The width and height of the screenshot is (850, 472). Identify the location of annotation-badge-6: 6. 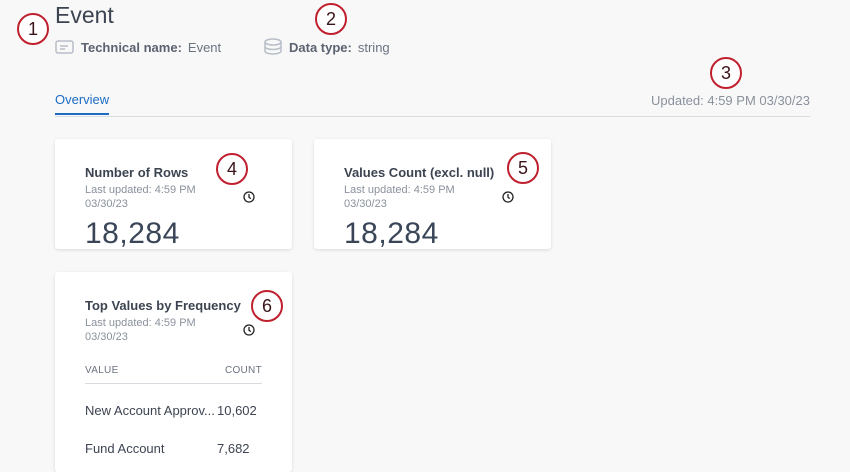
(267, 306).